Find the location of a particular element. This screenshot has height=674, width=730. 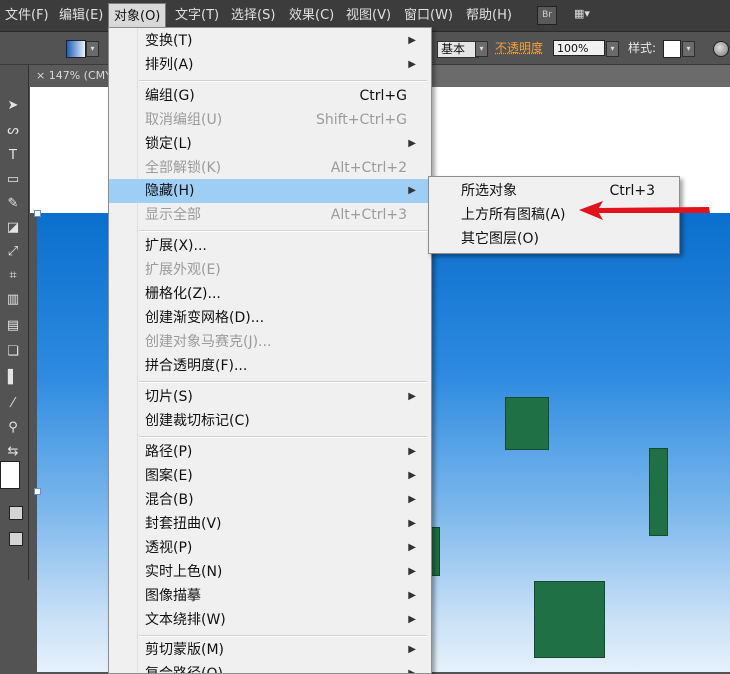

swap-colors-icon: ⇆ is located at coordinates (13, 452).